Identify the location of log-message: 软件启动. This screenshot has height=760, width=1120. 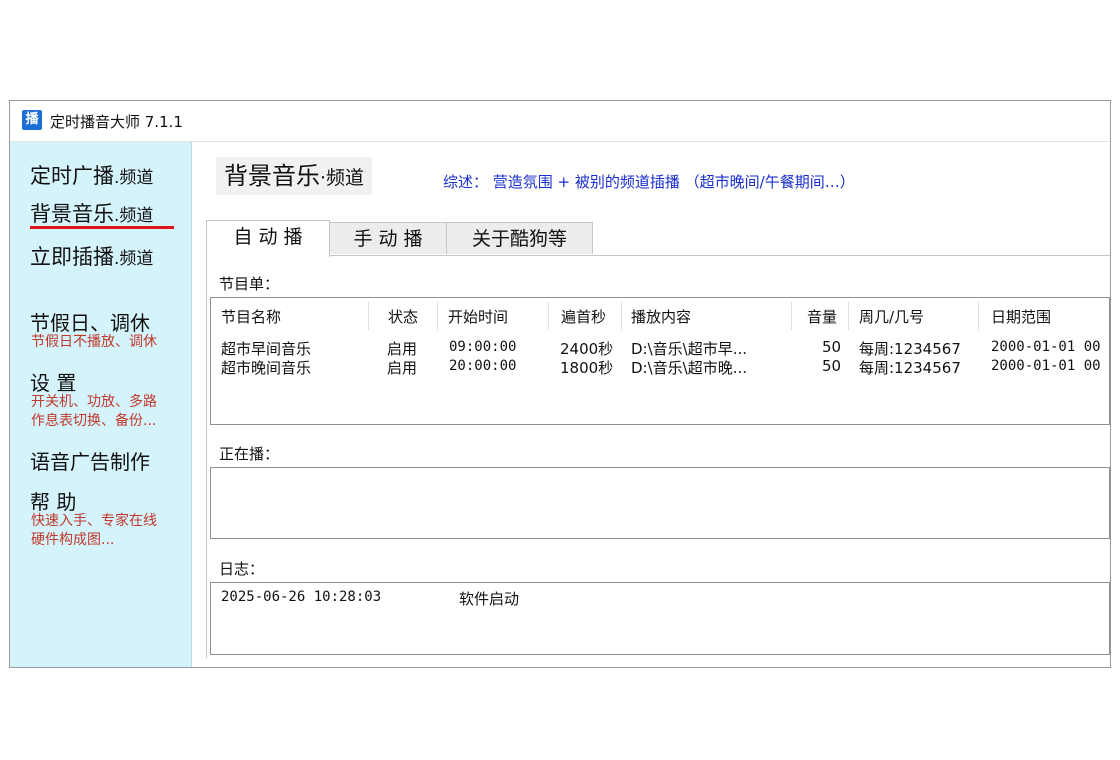
(489, 599).